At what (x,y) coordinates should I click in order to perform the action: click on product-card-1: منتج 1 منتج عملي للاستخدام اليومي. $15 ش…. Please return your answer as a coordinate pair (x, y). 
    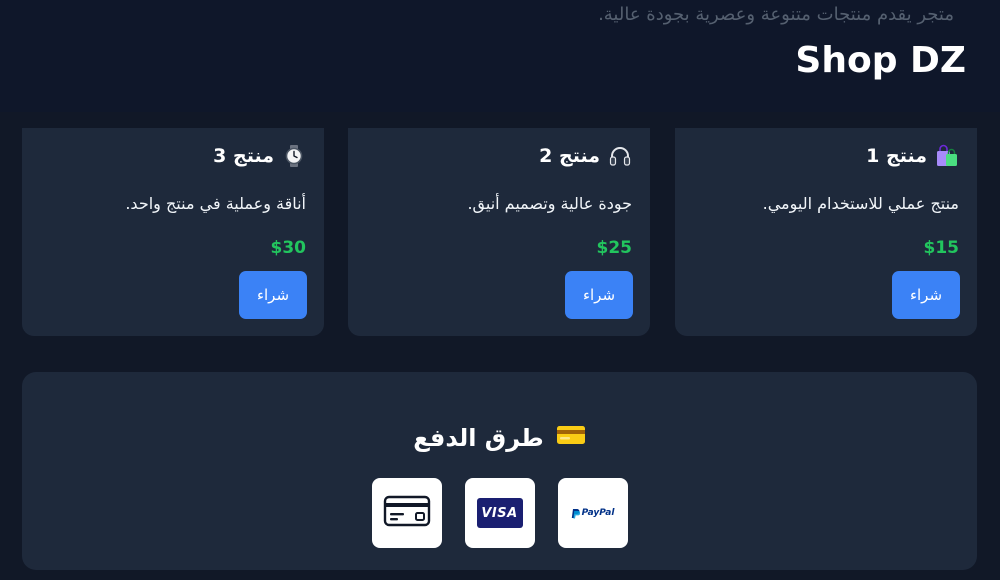
    Looking at the image, I should click on (826, 232).